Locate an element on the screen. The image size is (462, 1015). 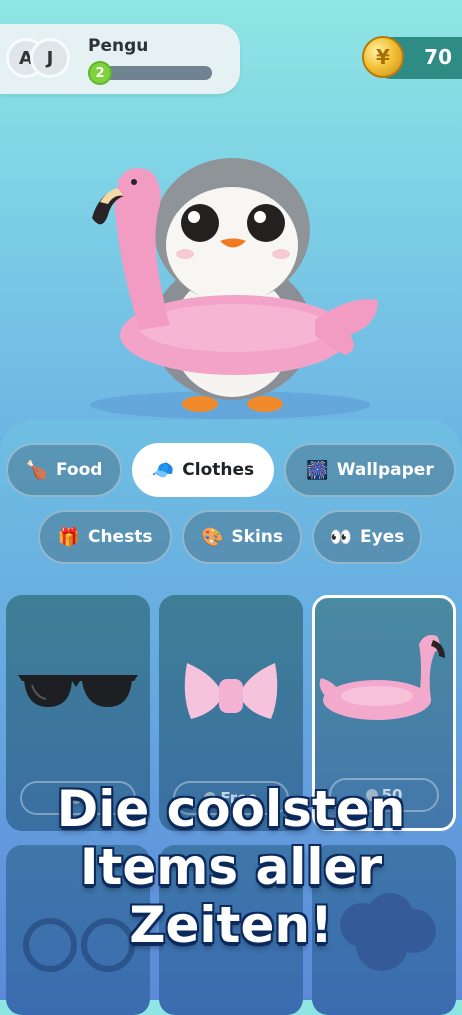
promo-line: Zeiten! is located at coordinates (231, 925).